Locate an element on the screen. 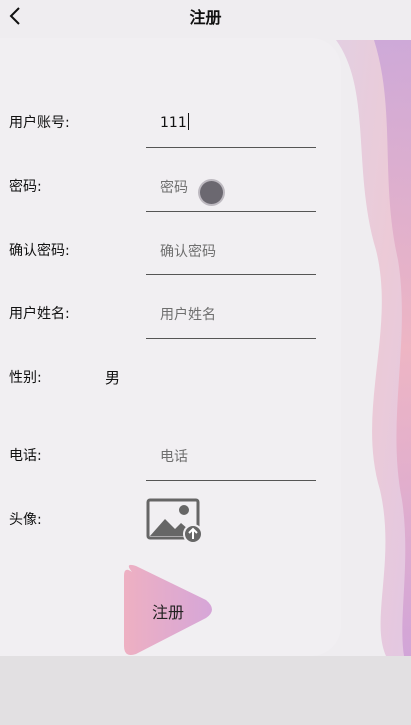  image-upload-icon is located at coordinates (175, 521).